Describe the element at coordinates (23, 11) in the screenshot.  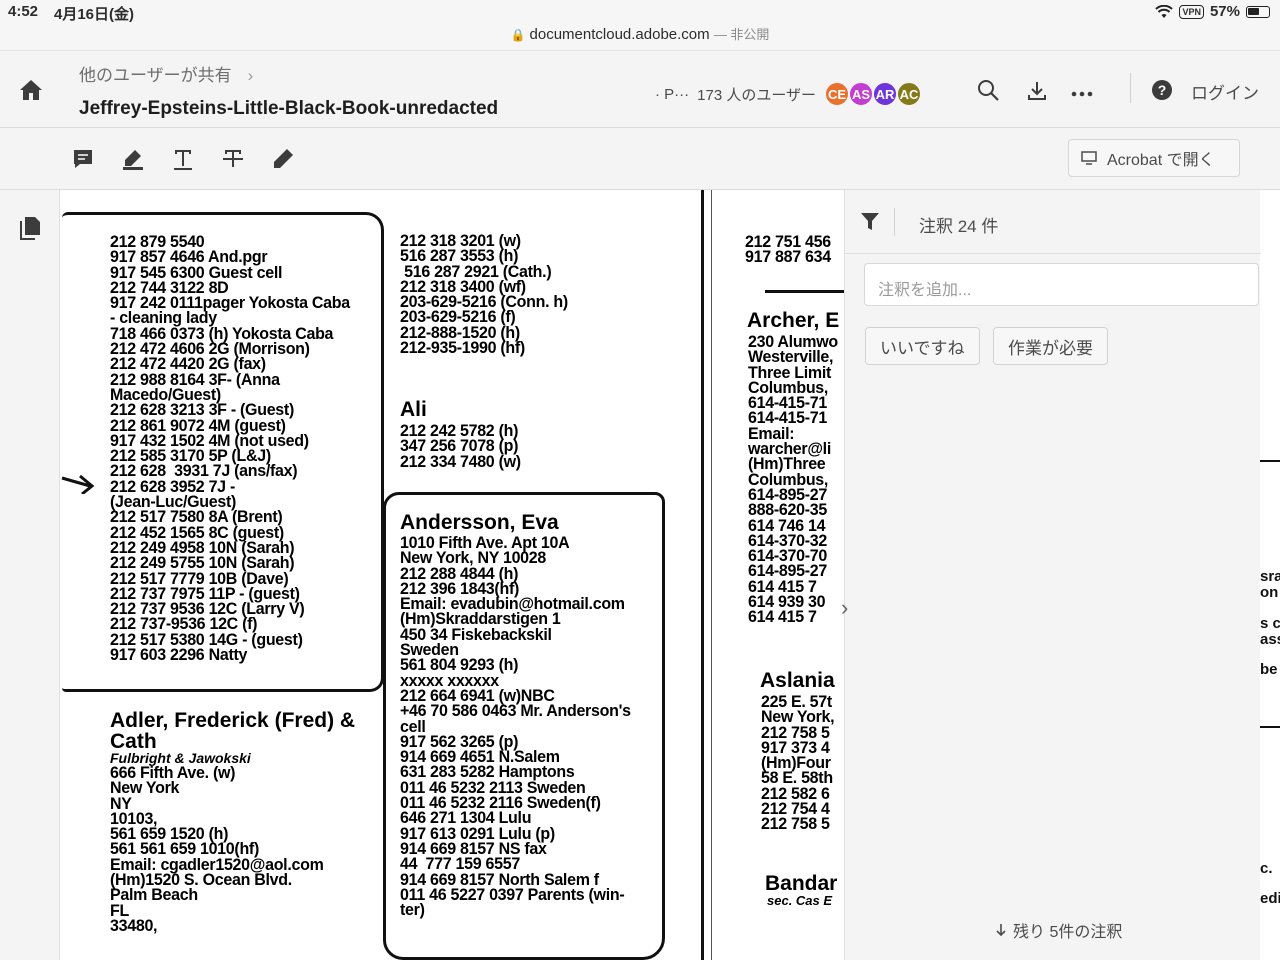
I see `status-time: 4:52` at that location.